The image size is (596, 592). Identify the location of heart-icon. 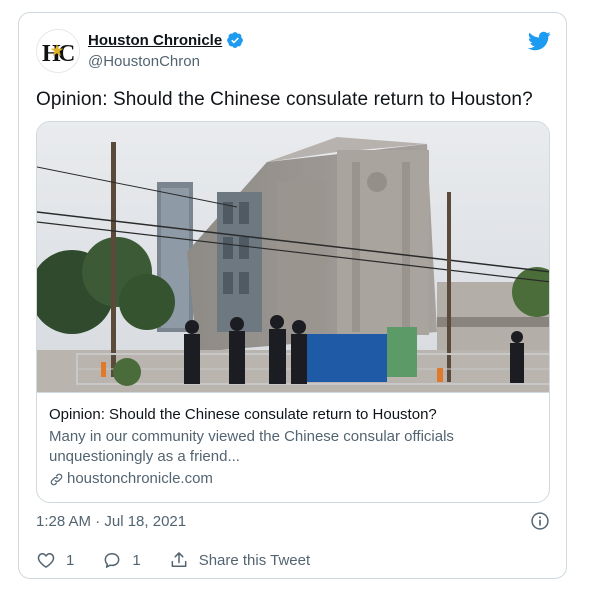
(46, 560).